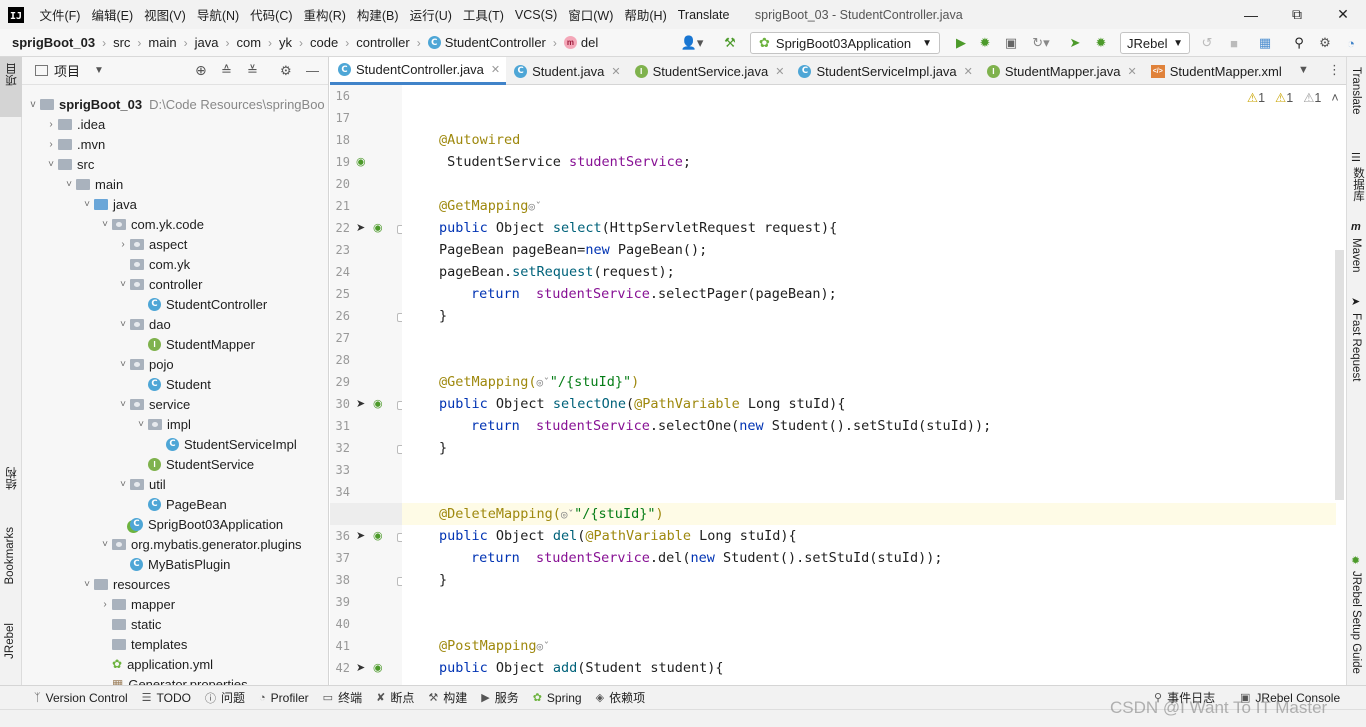  What do you see at coordinates (53, 42) in the screenshot?
I see `breadcrumb-project: sprigBoot_03` at bounding box center [53, 42].